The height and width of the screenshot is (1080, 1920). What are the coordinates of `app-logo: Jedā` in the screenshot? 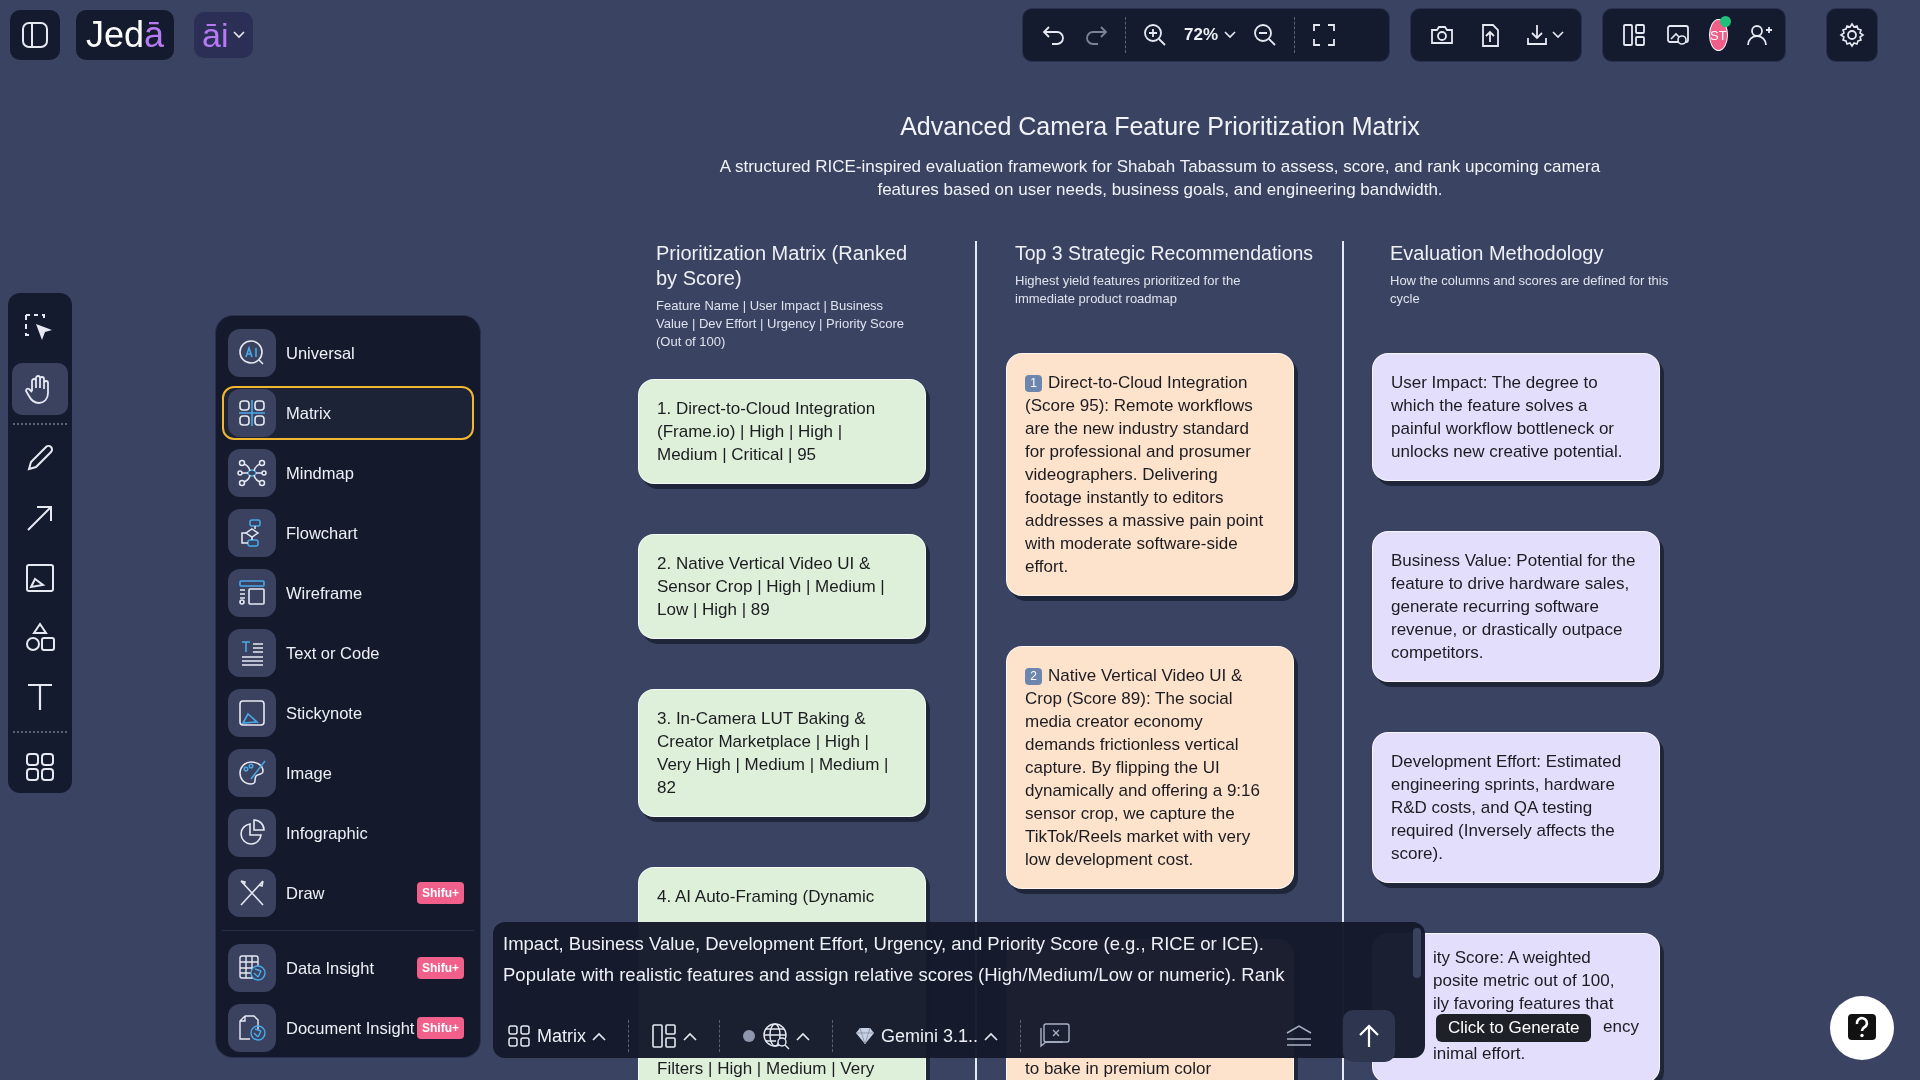 It's located at (125, 35).